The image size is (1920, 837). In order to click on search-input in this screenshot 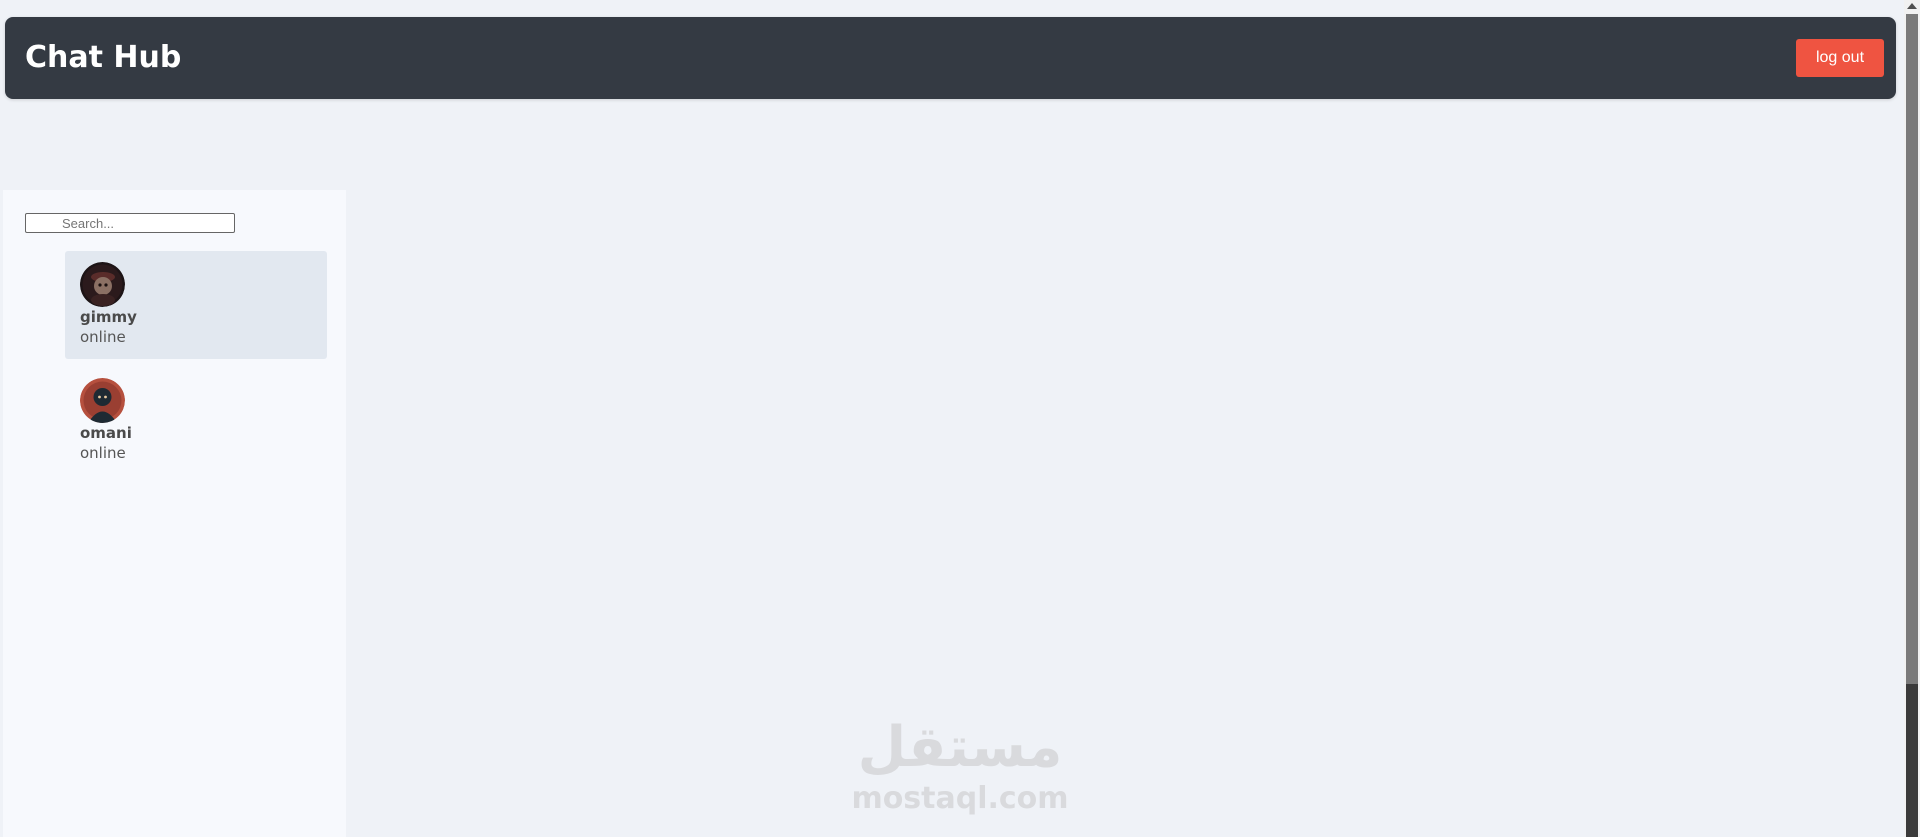, I will do `click(130, 223)`.